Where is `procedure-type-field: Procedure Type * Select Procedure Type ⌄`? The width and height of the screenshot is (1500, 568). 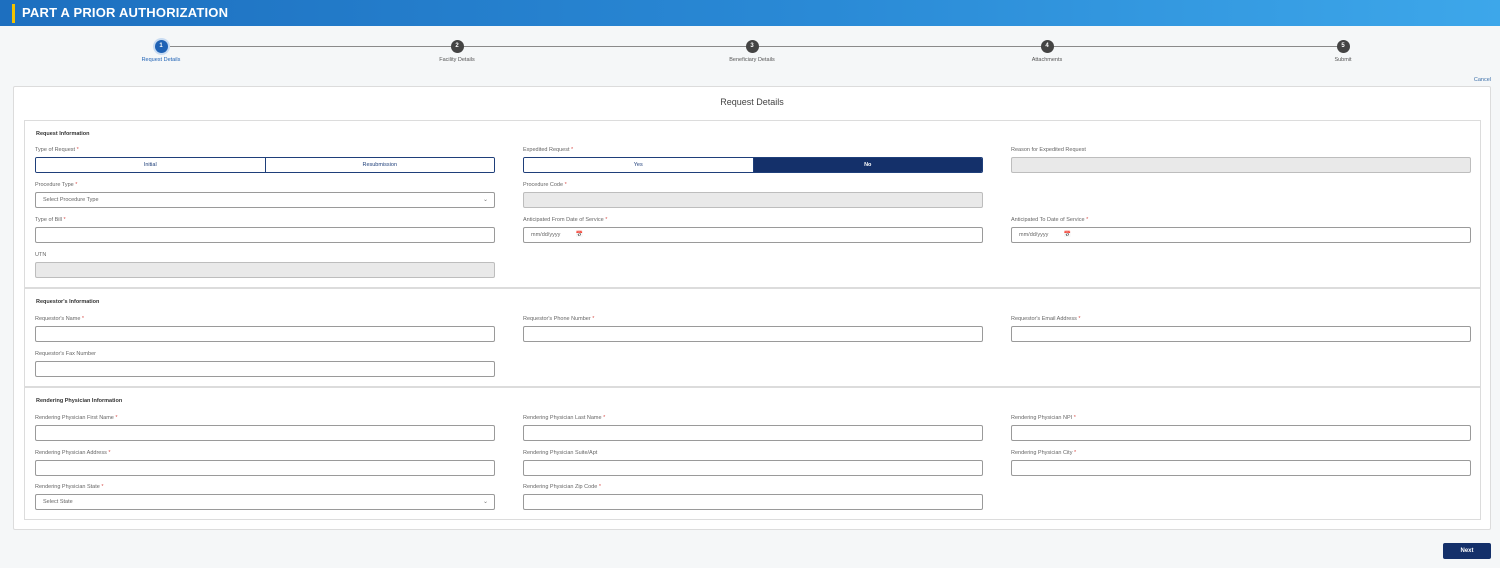 procedure-type-field: Procedure Type * Select Procedure Type ⌄ is located at coordinates (265, 195).